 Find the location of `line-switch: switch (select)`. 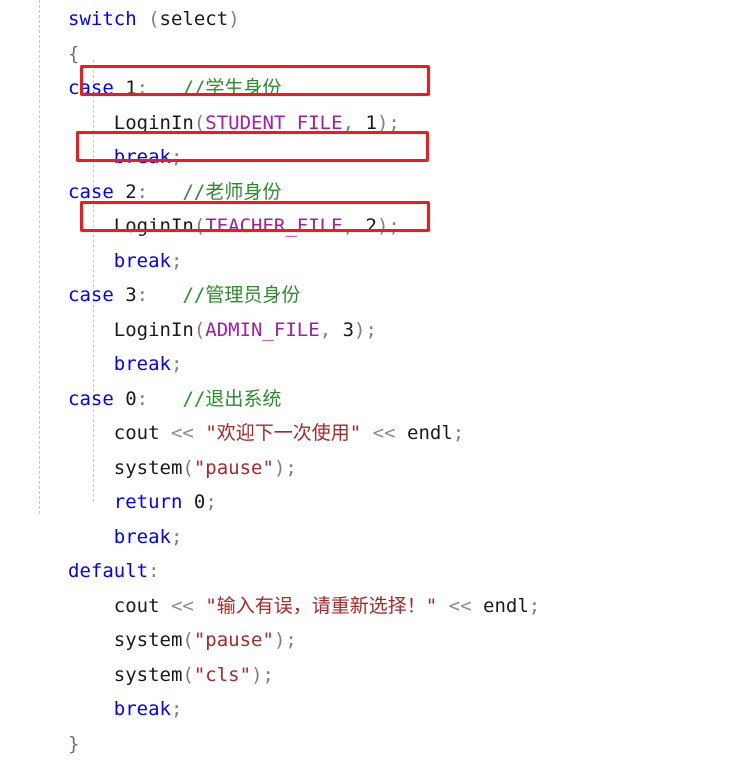

line-switch: switch (select) is located at coordinates (365, 19).